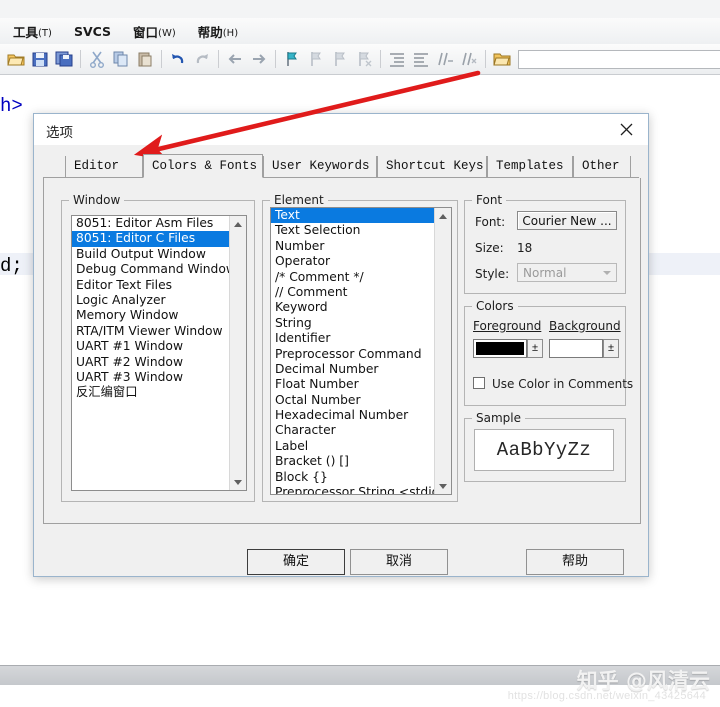 This screenshot has height=707, width=720. What do you see at coordinates (525, 248) in the screenshot?
I see `size-value: 18` at bounding box center [525, 248].